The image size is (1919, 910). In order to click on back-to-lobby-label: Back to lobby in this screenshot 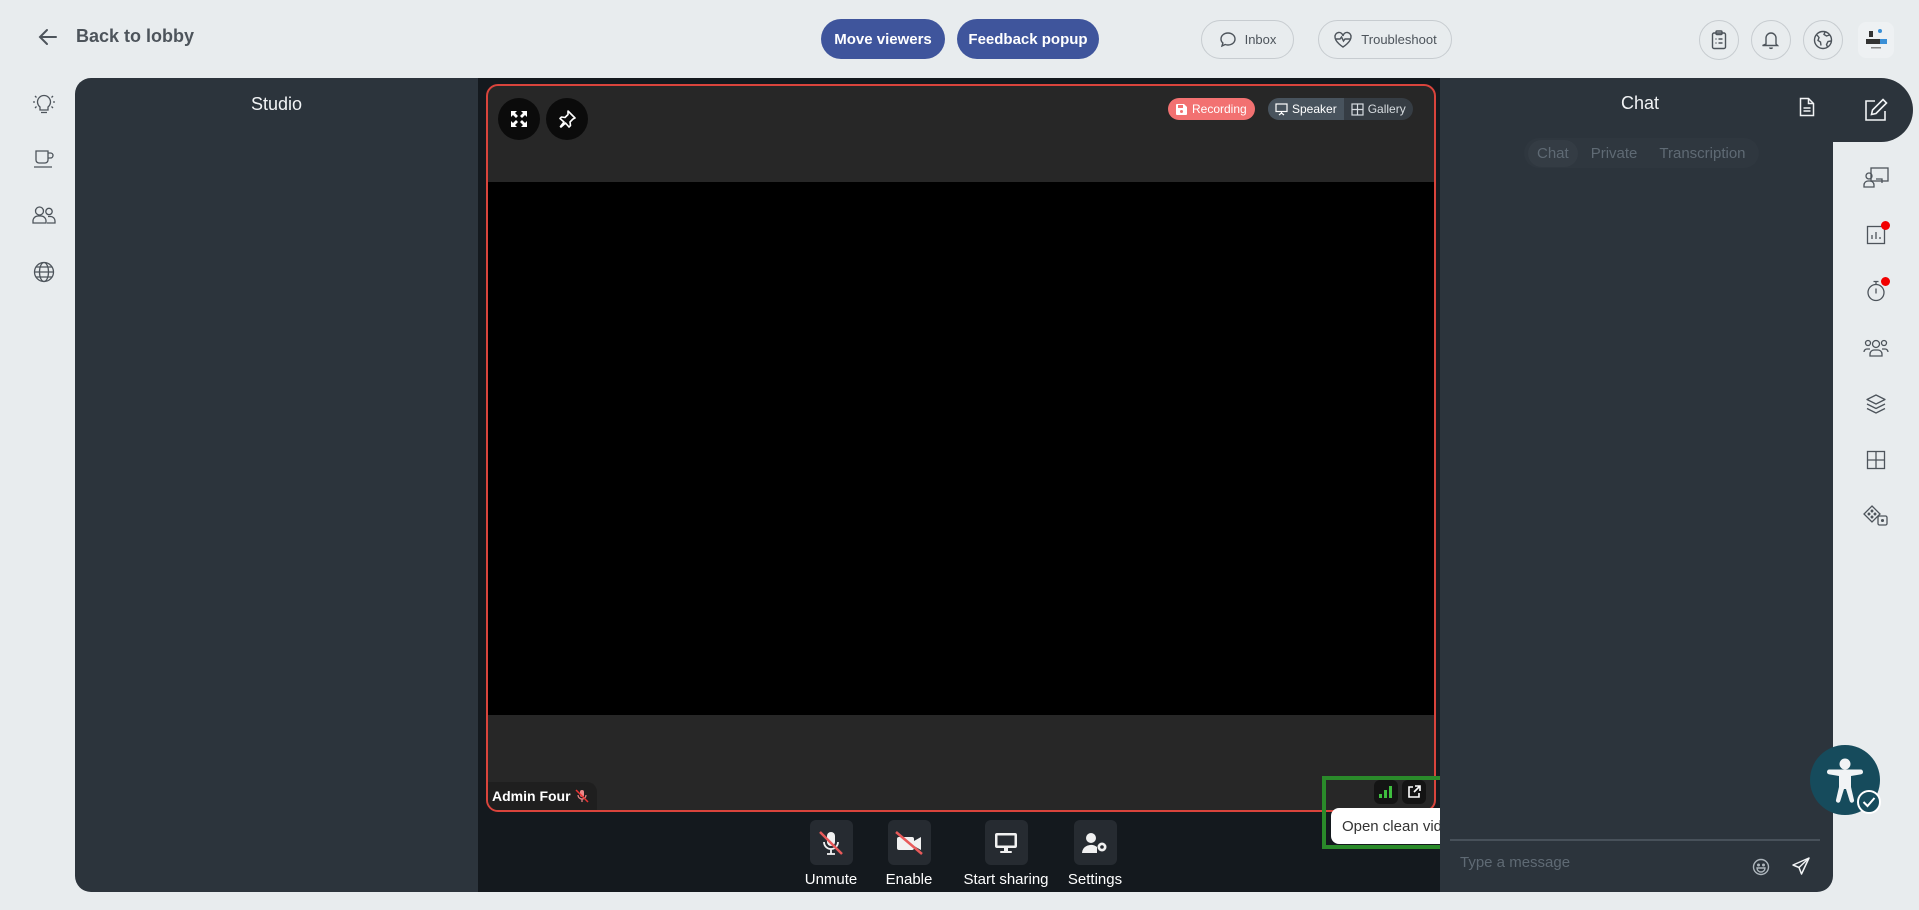, I will do `click(135, 36)`.